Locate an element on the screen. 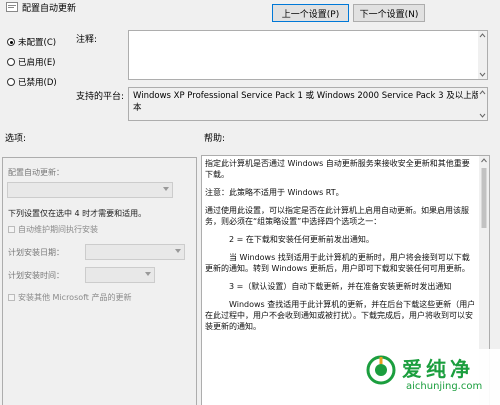  other-products-label: 安装其他 Microsoft 产品的更新 is located at coordinates (75, 297).